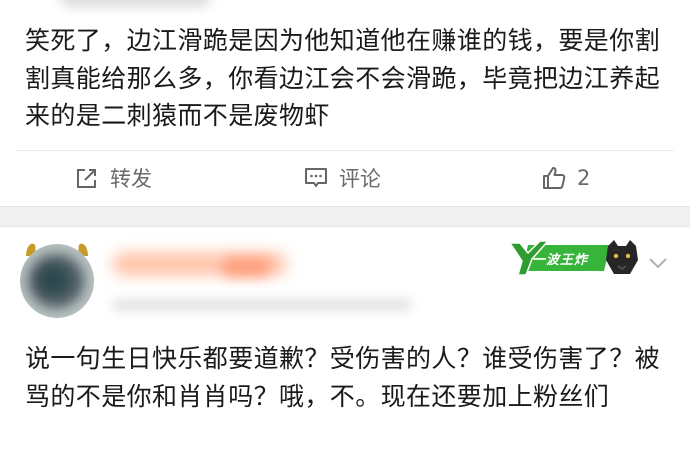 The width and height of the screenshot is (690, 449). I want to click on chevron-down-icon, so click(658, 263).